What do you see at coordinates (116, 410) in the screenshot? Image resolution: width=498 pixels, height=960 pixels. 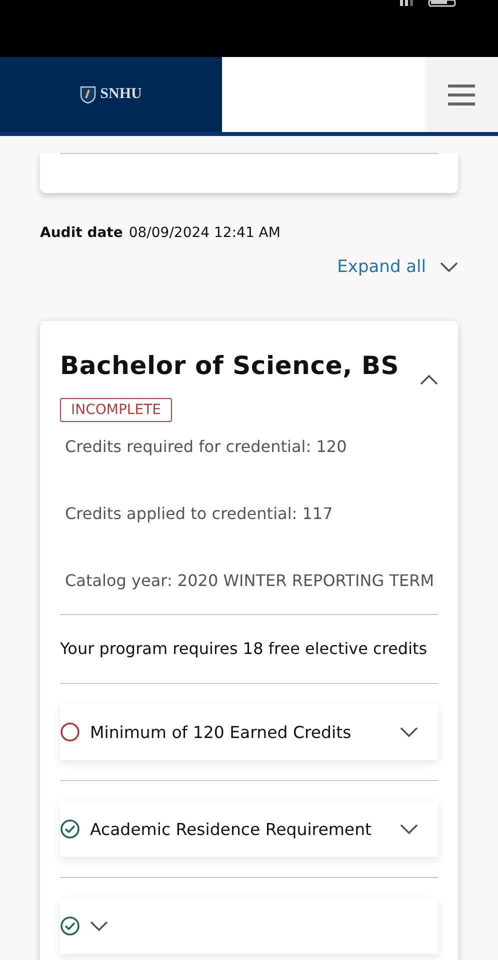 I see `status-badge: INCOMPLETE` at bounding box center [116, 410].